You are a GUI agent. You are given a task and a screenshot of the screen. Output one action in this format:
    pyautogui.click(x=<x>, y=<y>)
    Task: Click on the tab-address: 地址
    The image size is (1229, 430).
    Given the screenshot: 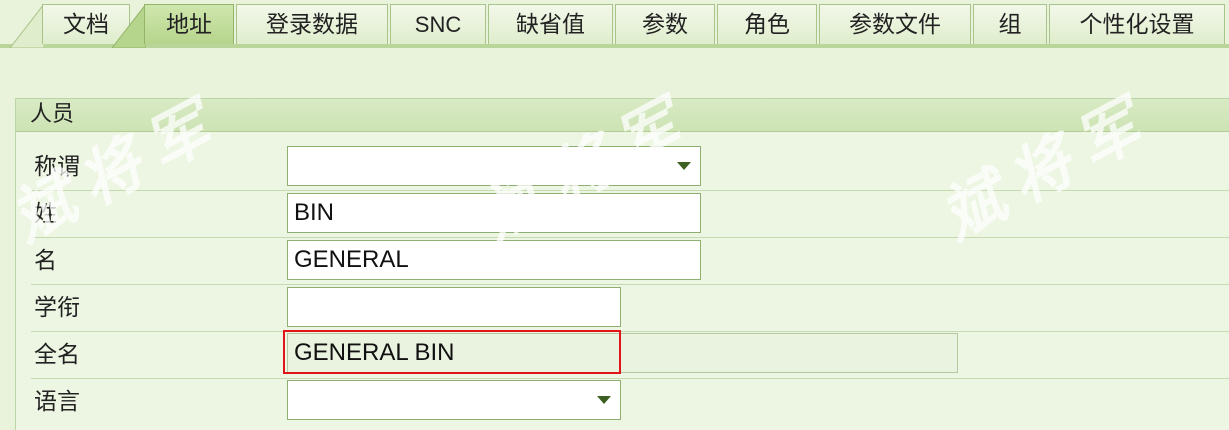 What is the action you would take?
    pyautogui.click(x=189, y=24)
    